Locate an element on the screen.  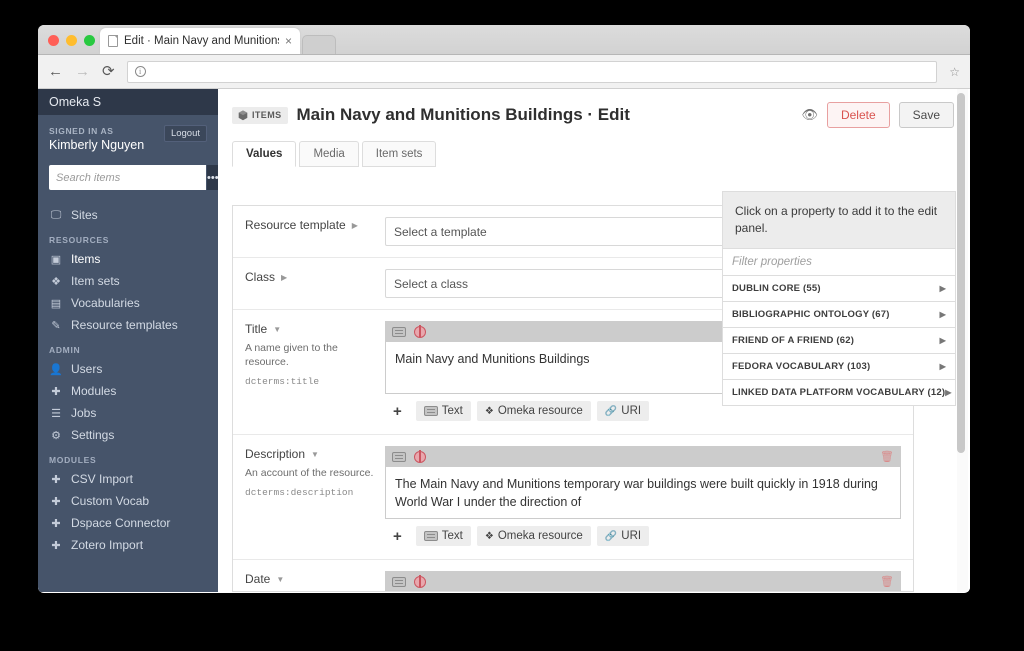
sidebar-item-jobs: ☰ Jobs is located at coordinates (128, 413).